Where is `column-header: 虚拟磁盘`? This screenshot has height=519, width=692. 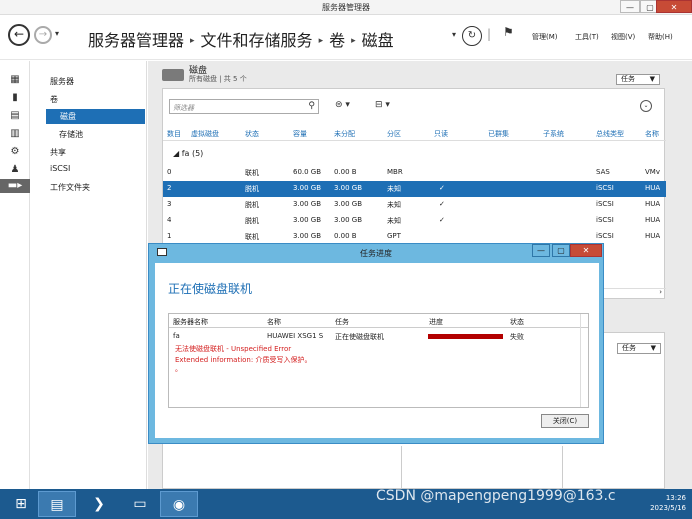
column-header: 虚拟磁盘 is located at coordinates (205, 134).